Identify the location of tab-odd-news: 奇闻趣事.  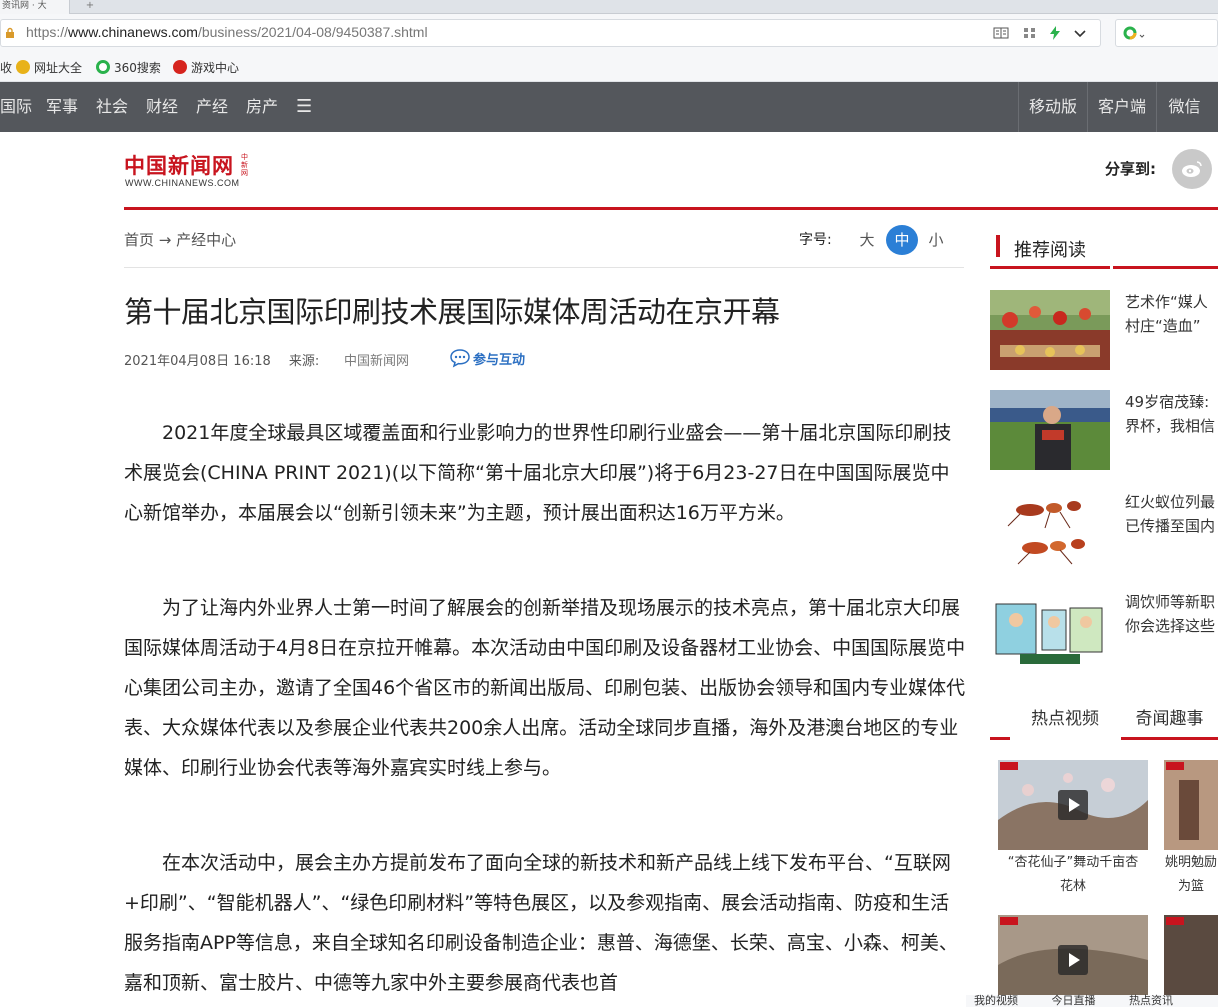
(1169, 720).